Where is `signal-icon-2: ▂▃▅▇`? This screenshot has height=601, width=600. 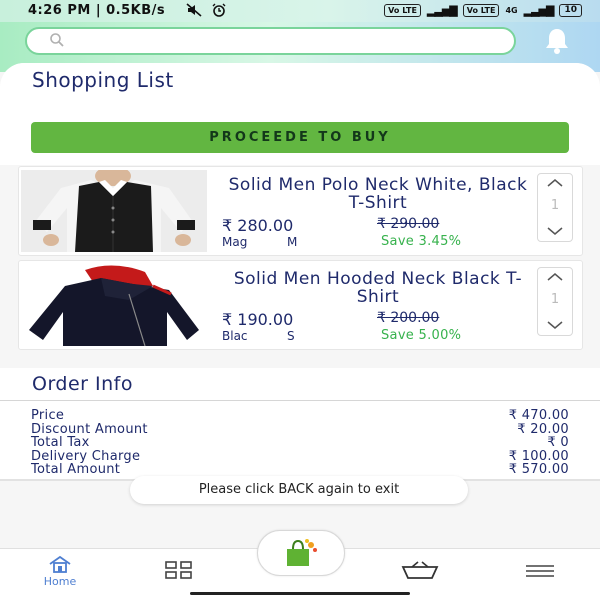 signal-icon-2: ▂▃▅▇ is located at coordinates (539, 10).